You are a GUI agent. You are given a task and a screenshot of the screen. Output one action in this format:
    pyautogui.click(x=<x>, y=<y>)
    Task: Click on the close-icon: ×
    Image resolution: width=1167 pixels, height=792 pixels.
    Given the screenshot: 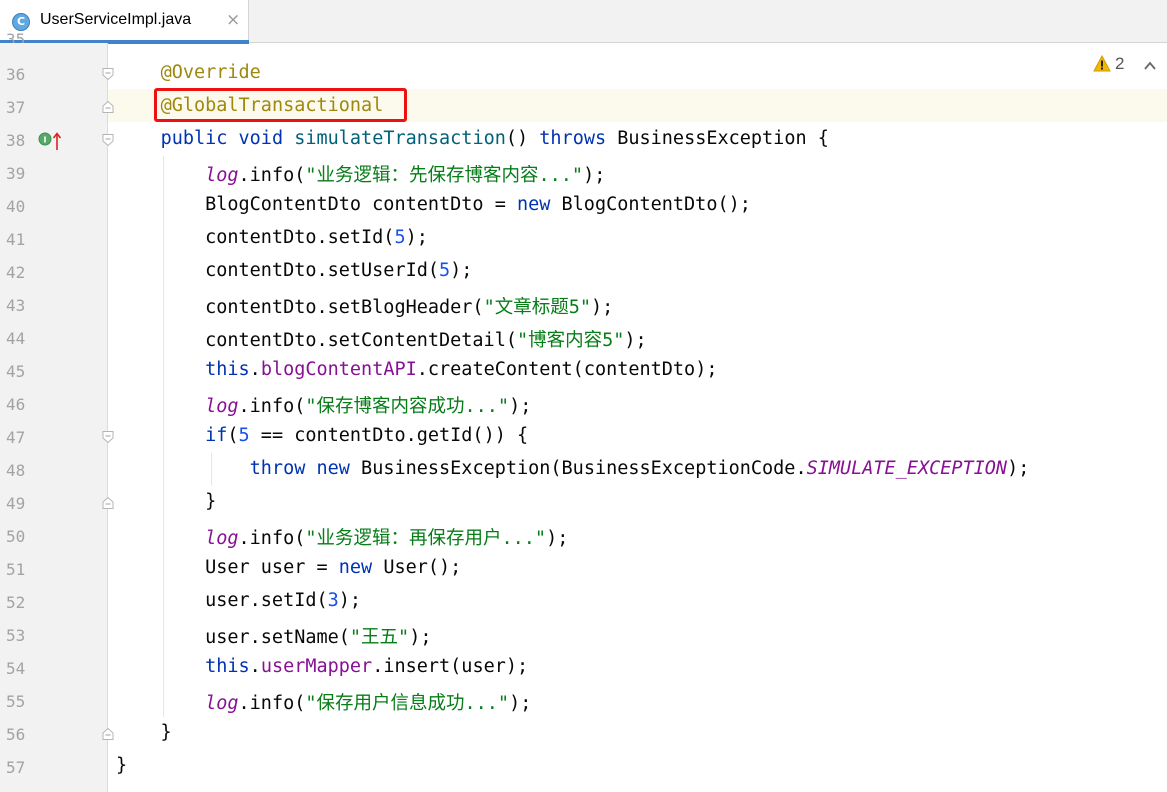 What is the action you would take?
    pyautogui.click(x=233, y=20)
    